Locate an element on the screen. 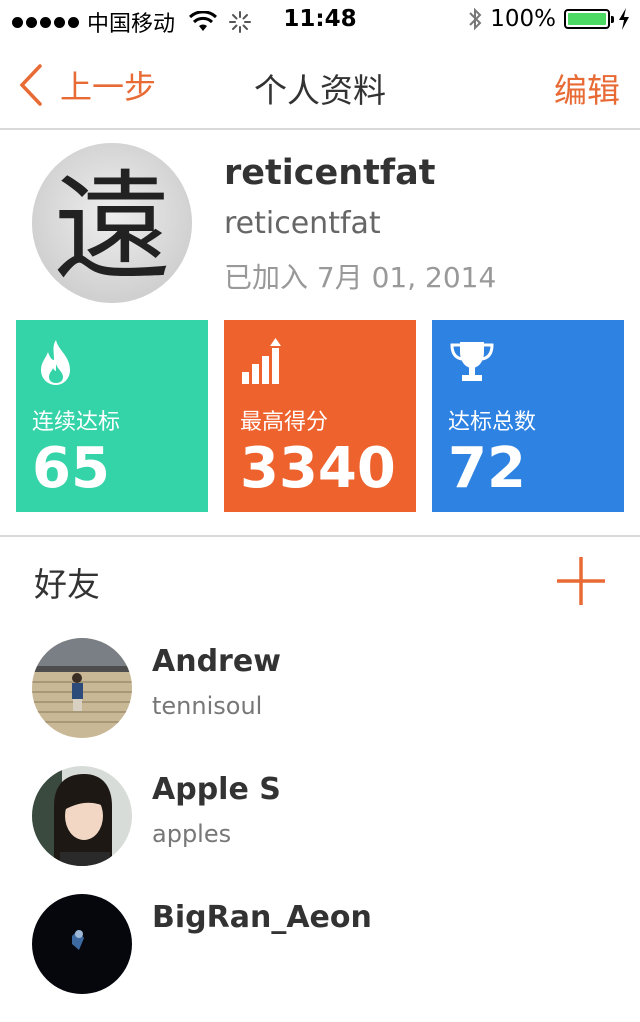 The image size is (640, 1022). high-score-value: 3340 is located at coordinates (318, 468).